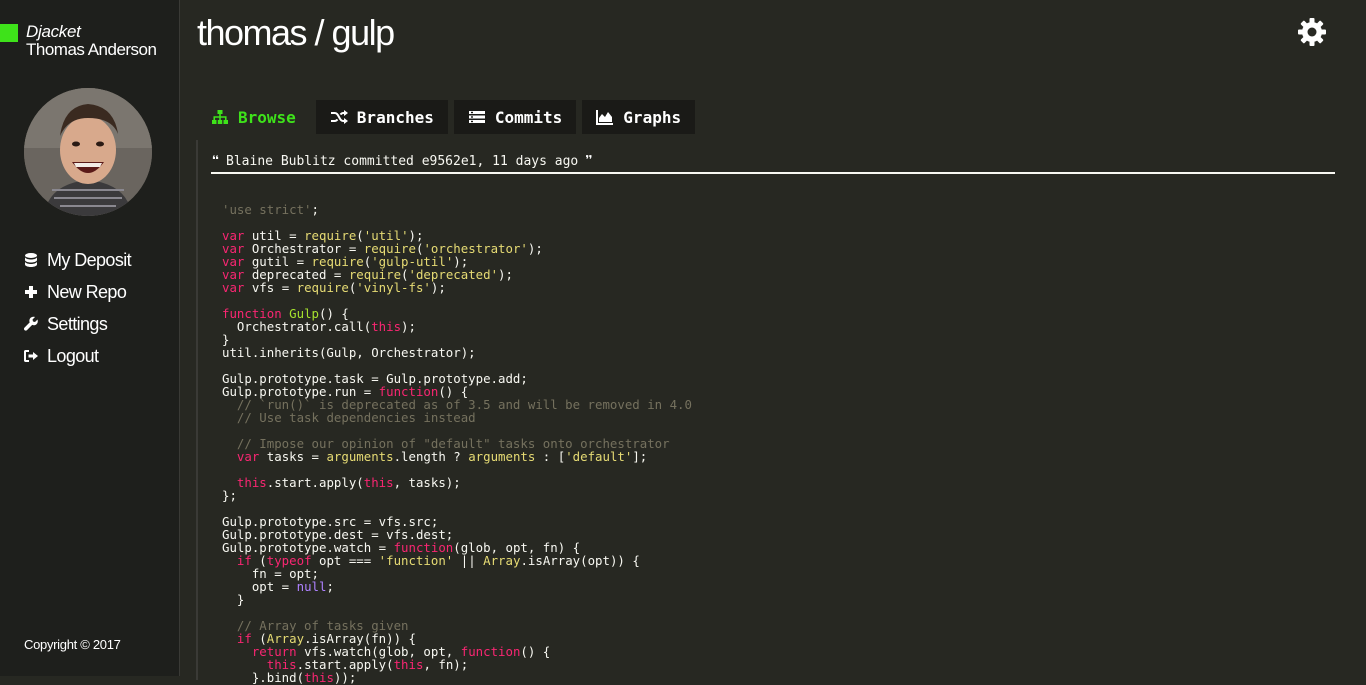 This screenshot has width=1366, height=685. I want to click on nav-label: Logout, so click(73, 355).